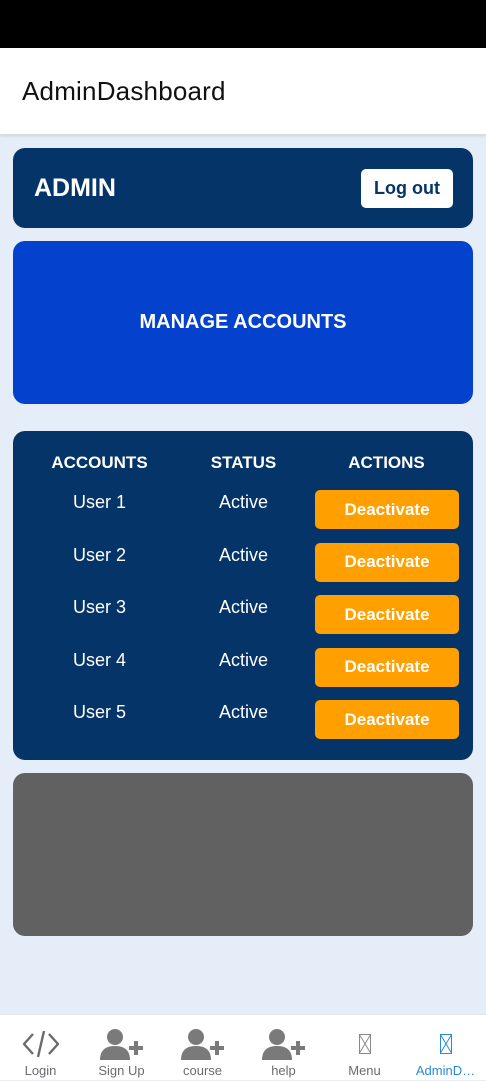 This screenshot has width=486, height=1081. What do you see at coordinates (75, 187) in the screenshot?
I see `admin-title: ADMIN` at bounding box center [75, 187].